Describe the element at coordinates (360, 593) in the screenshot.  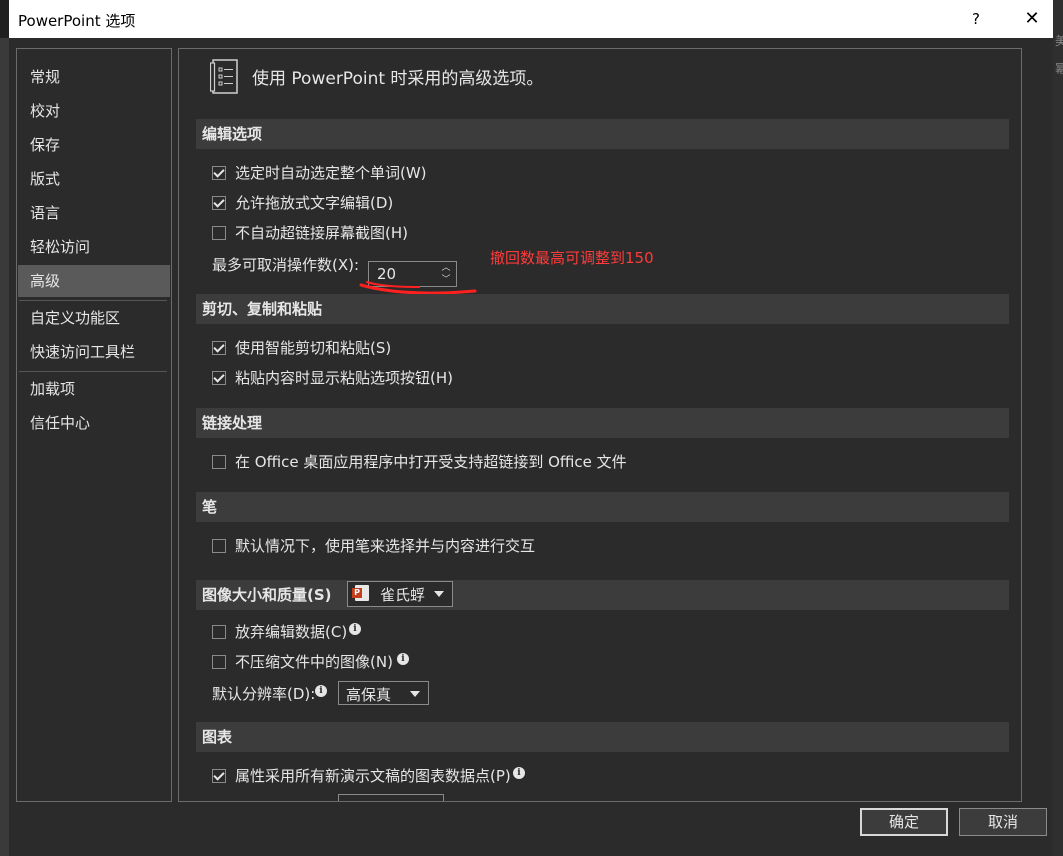
I see `powerpoint-file-icon` at that location.